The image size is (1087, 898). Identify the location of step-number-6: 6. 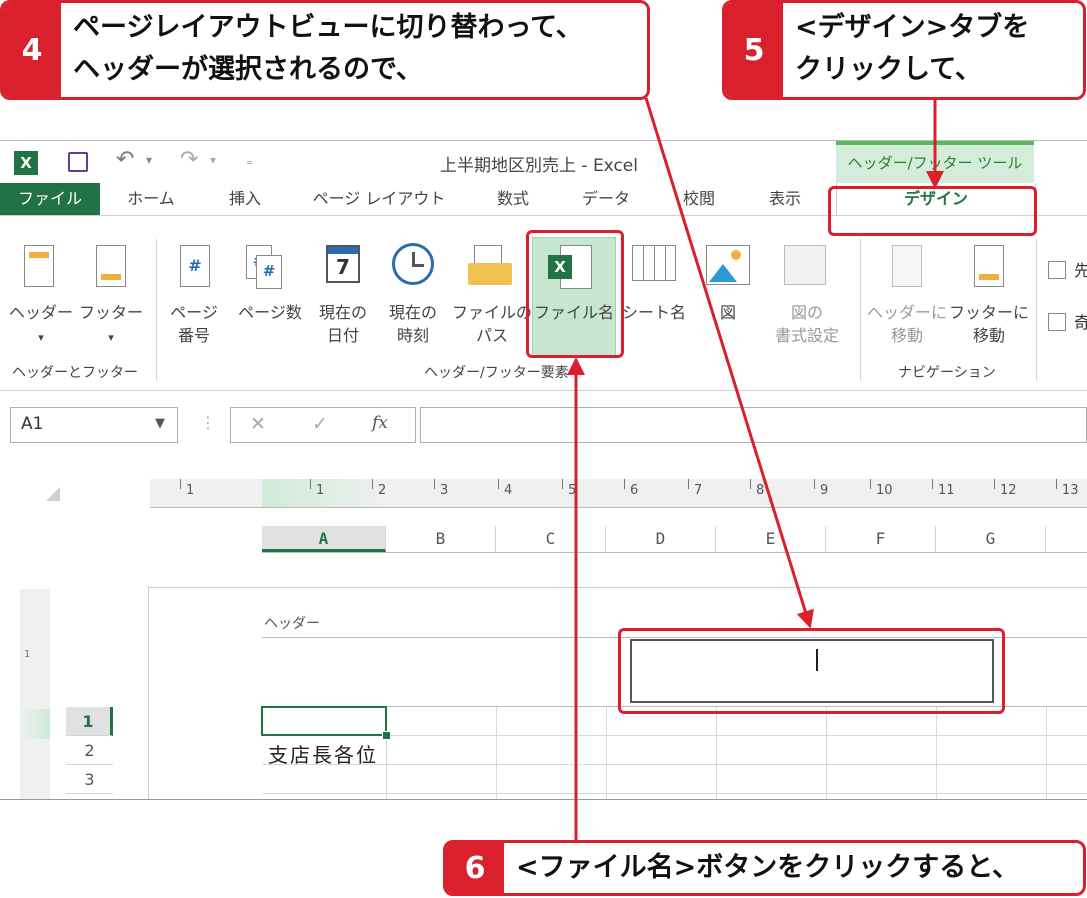
(475, 868).